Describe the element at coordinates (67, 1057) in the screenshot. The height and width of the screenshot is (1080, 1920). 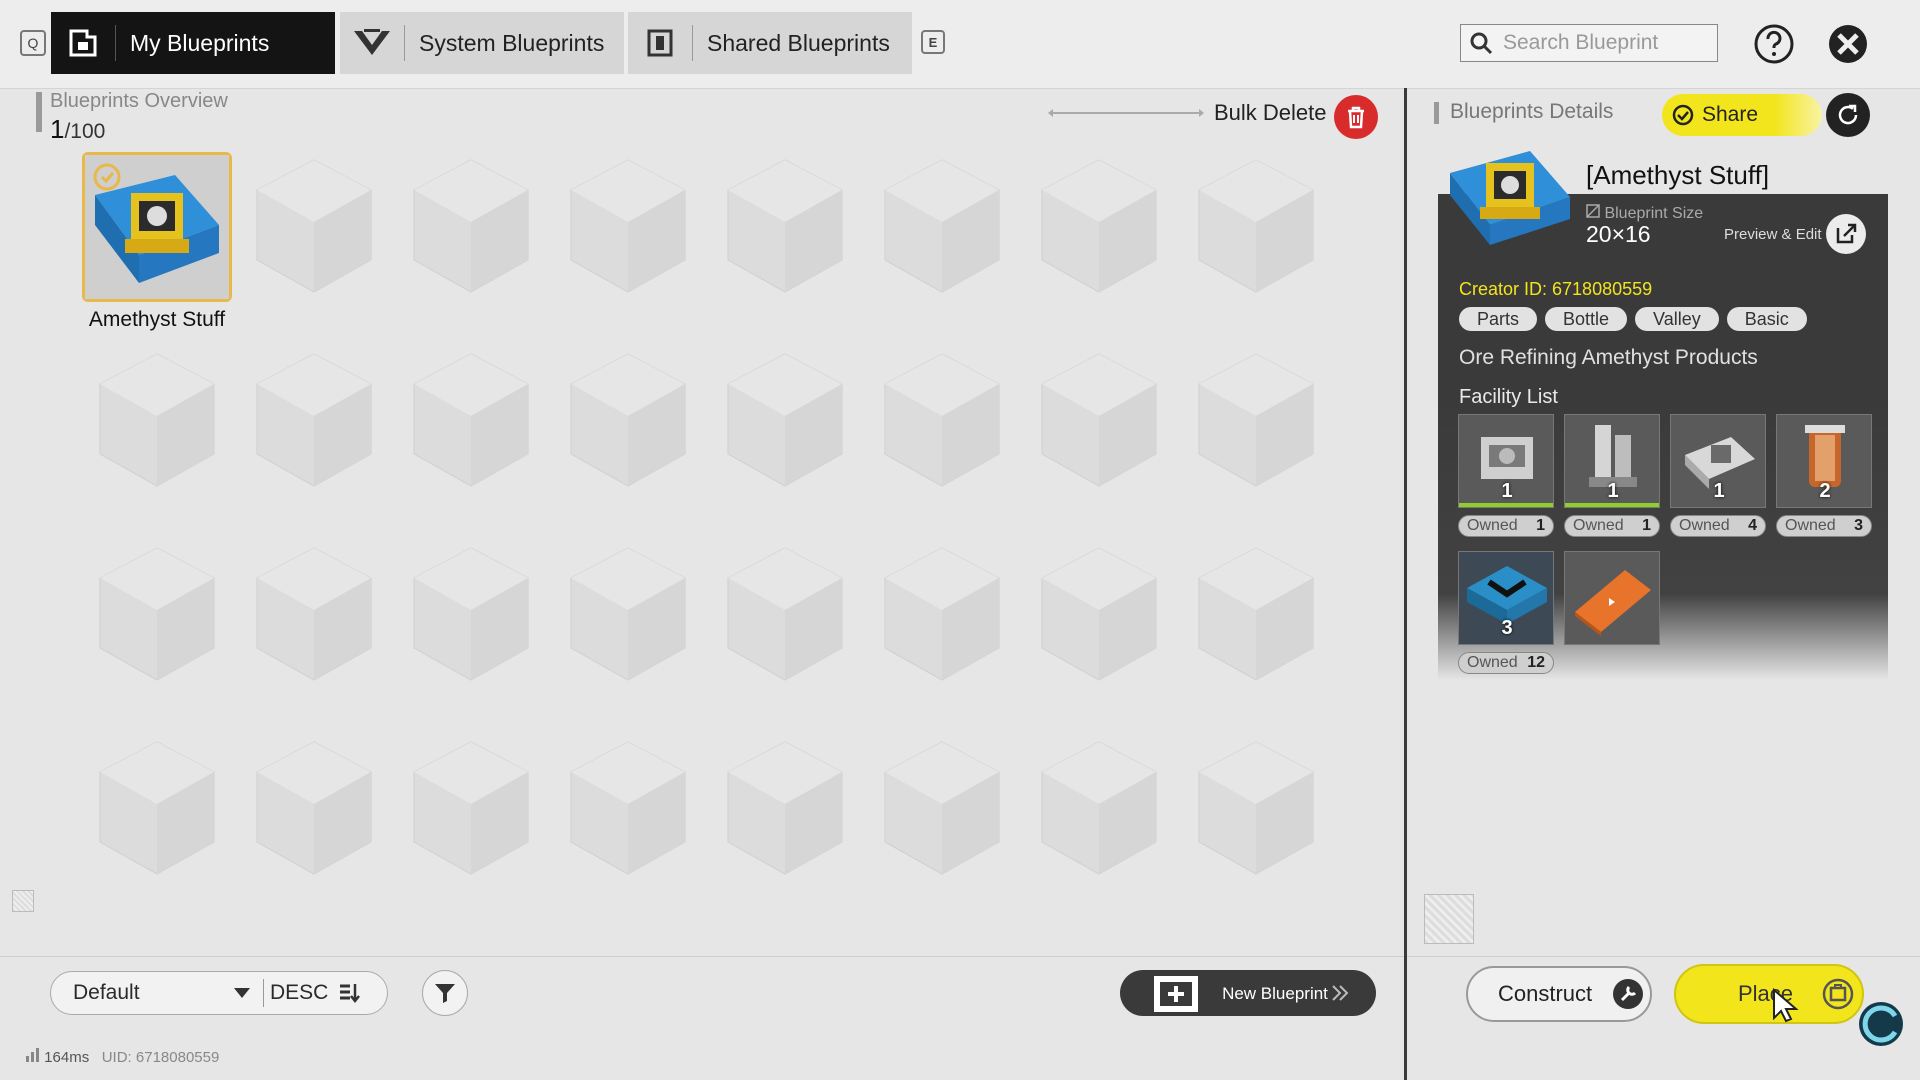
I see `ping-value: 164ms` at that location.